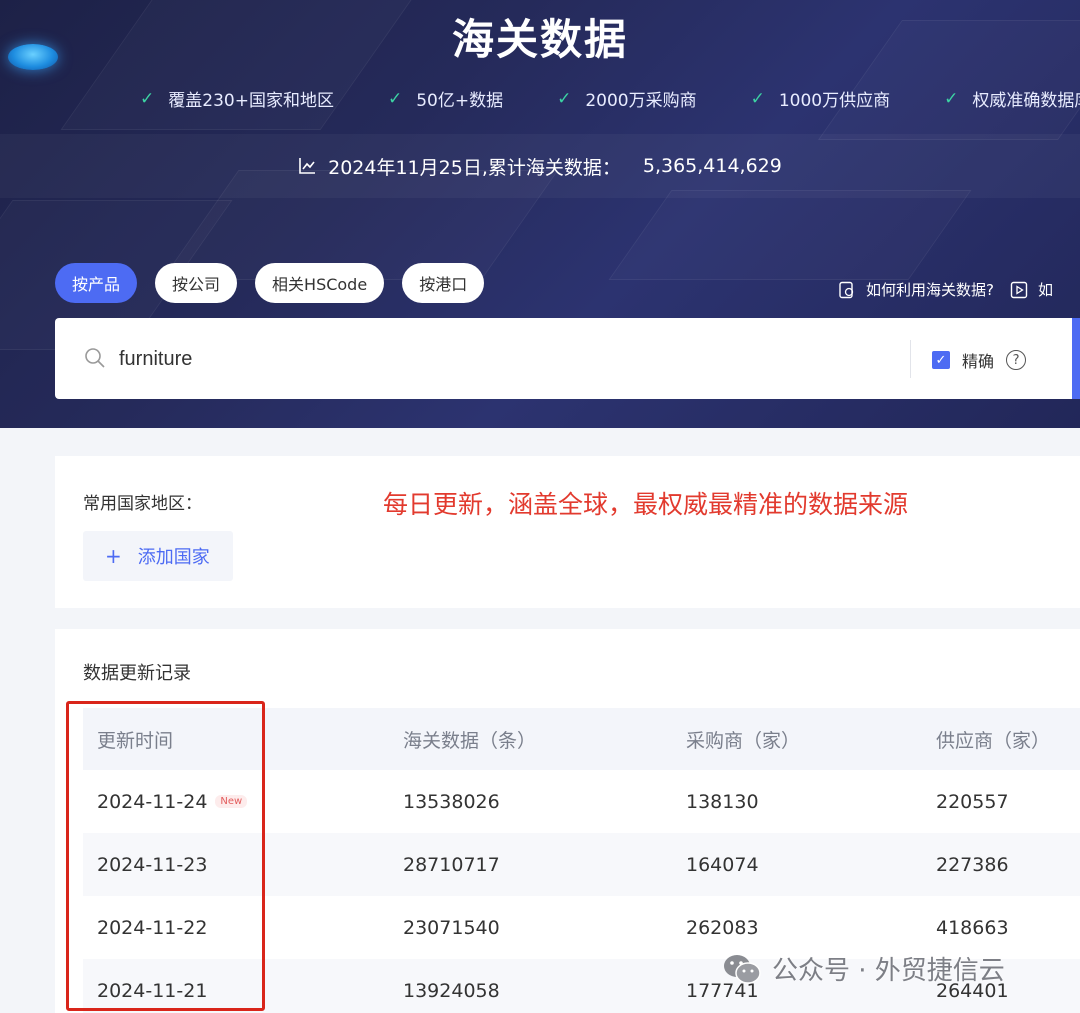 This screenshot has width=1080, height=1013. What do you see at coordinates (460, 101) in the screenshot?
I see `feature-label: 50亿+数据` at bounding box center [460, 101].